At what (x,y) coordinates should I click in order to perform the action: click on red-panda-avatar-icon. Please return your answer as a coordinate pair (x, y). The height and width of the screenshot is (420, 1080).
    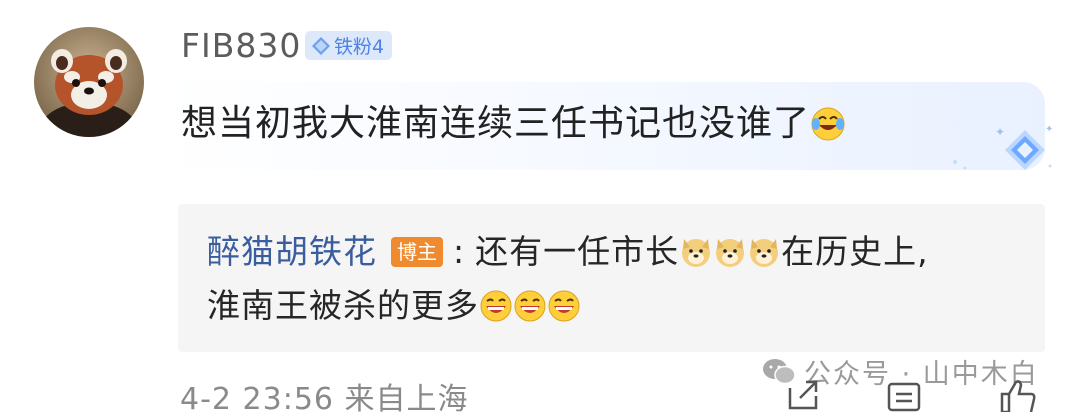
    Looking at the image, I should click on (89, 82).